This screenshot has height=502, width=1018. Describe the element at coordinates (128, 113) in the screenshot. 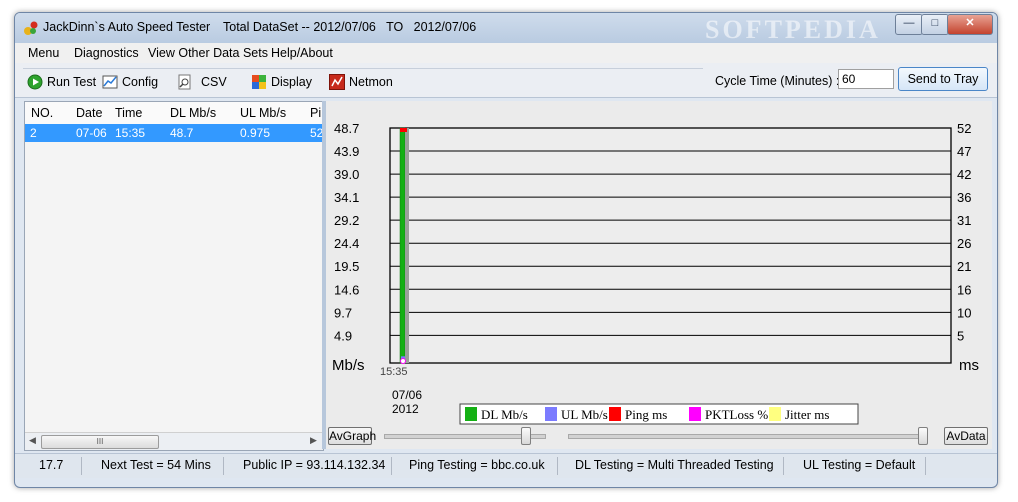

I see `column-header-time: Time` at that location.